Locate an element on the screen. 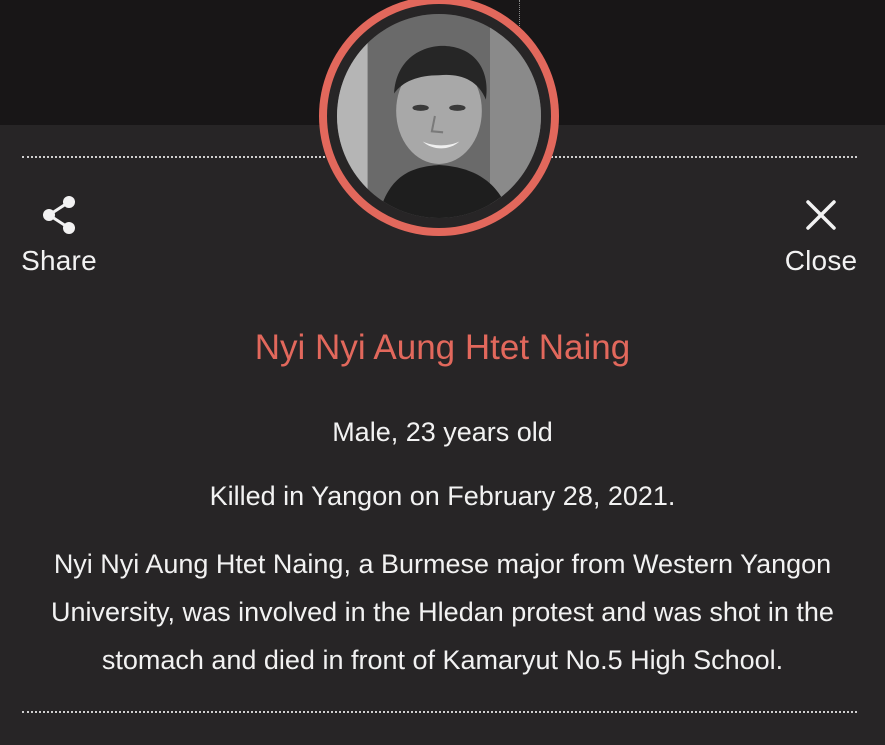 The height and width of the screenshot is (745, 885). share-button: Share is located at coordinates (59, 235).